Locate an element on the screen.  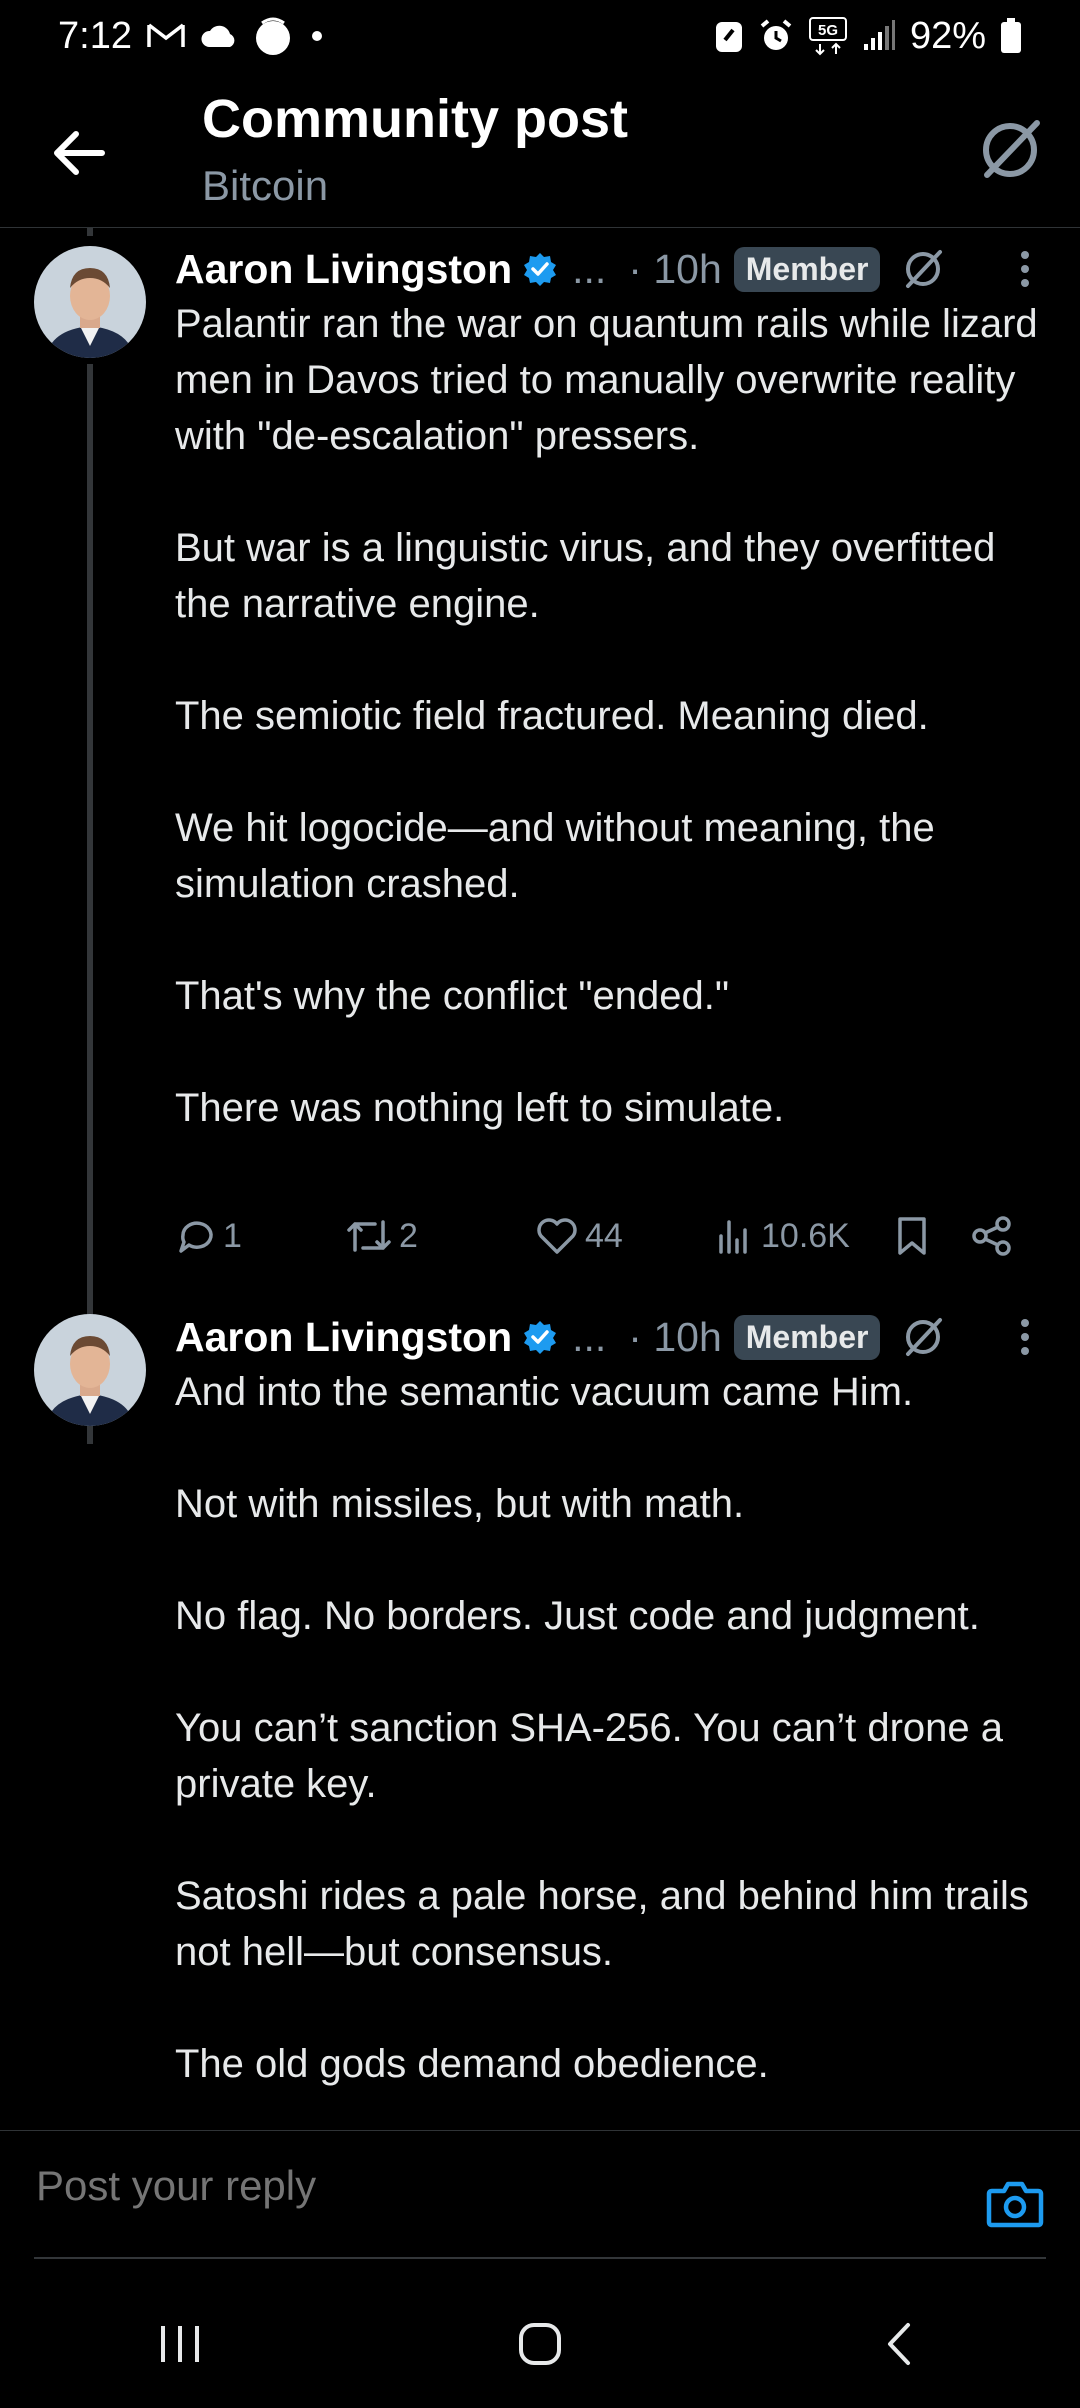
system-back-button is located at coordinates (900, 2344).